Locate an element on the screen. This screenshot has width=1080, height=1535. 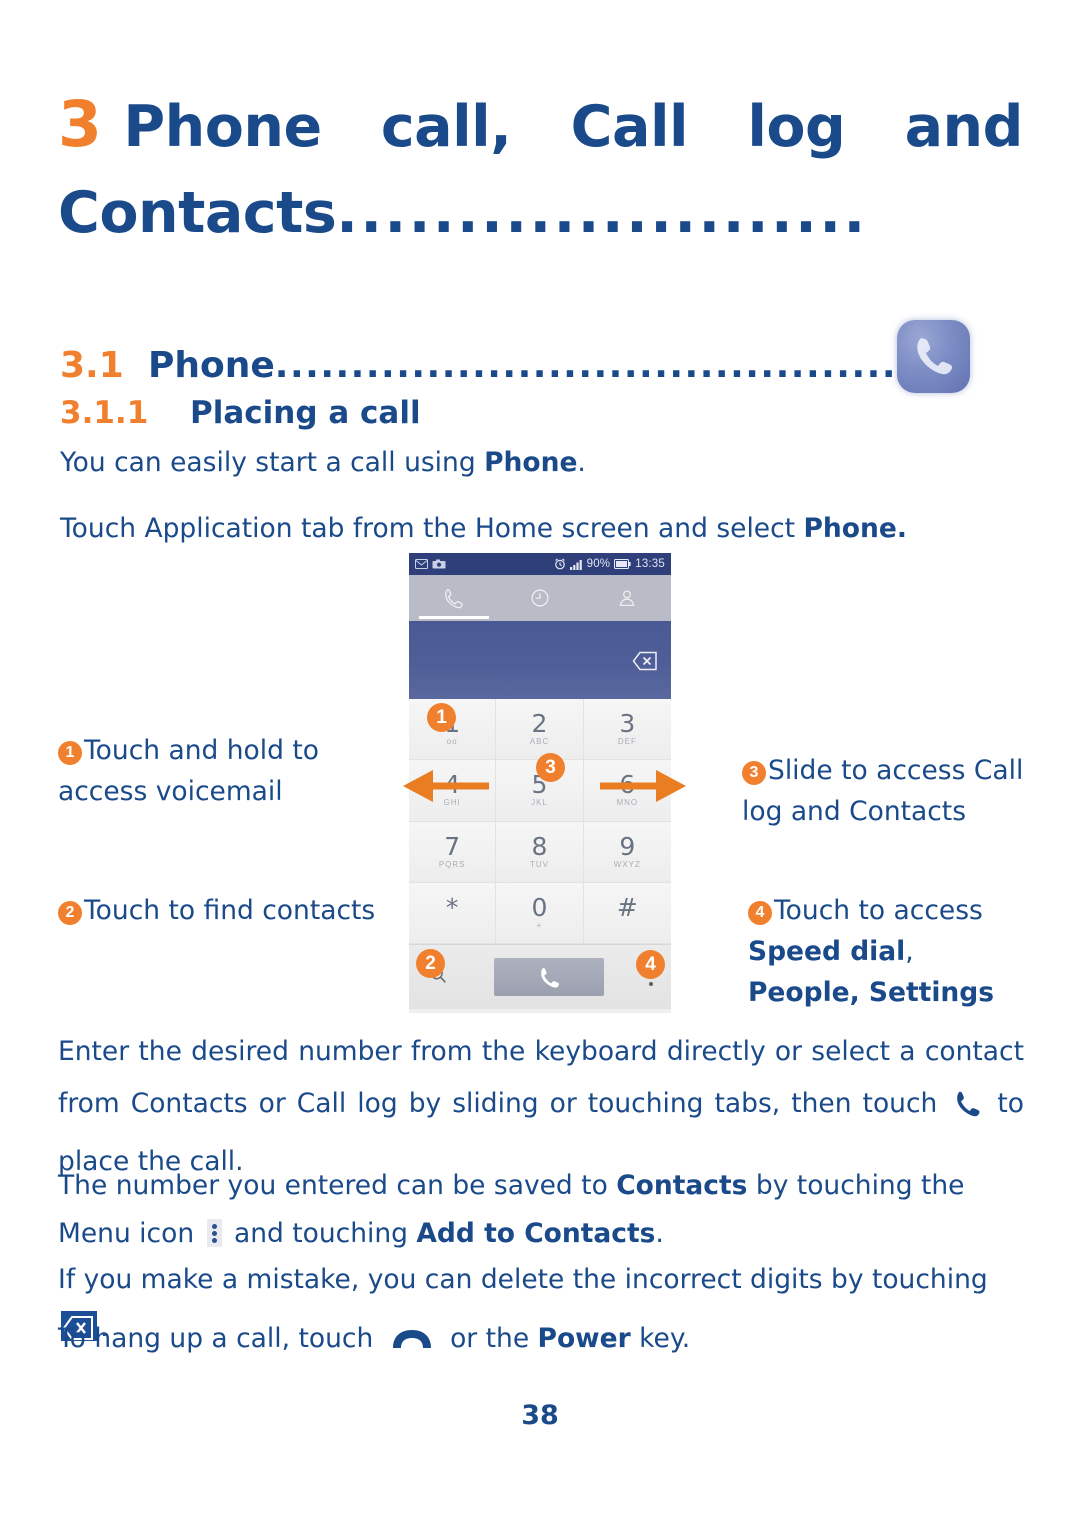
key-digit: 3 is located at coordinates (627, 724).